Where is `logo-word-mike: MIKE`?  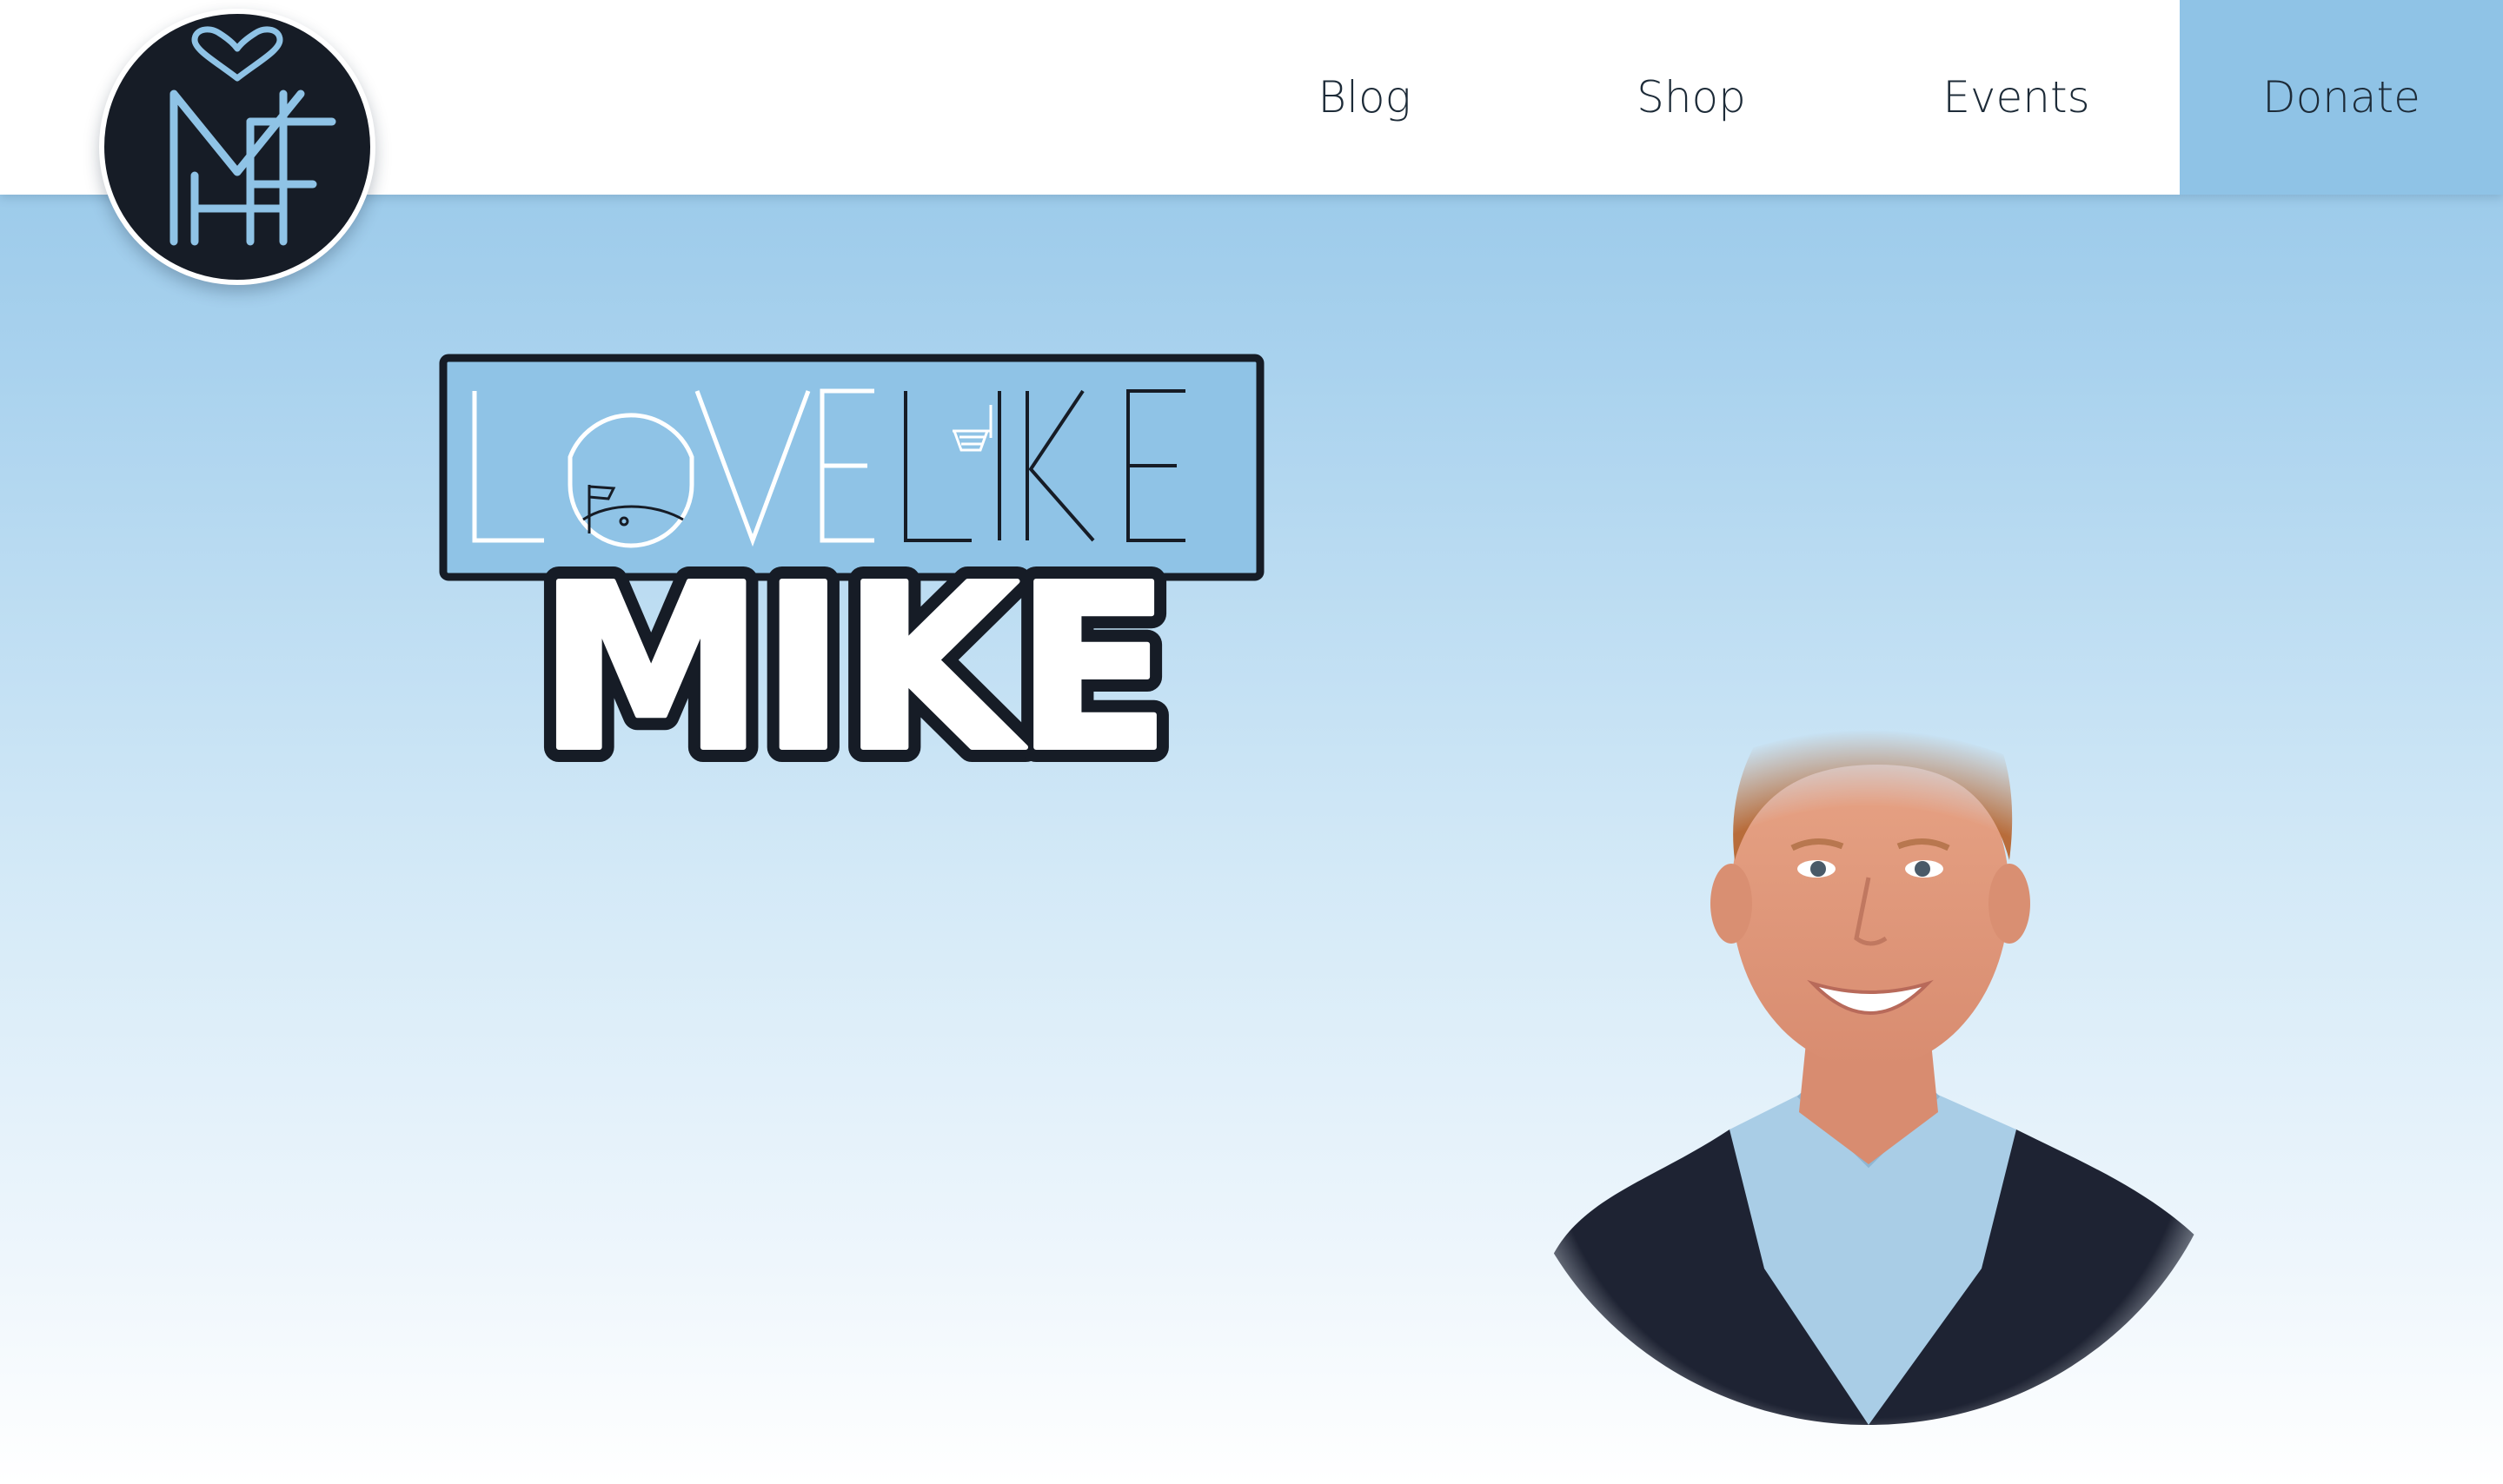 logo-word-mike: MIKE is located at coordinates (852, 668).